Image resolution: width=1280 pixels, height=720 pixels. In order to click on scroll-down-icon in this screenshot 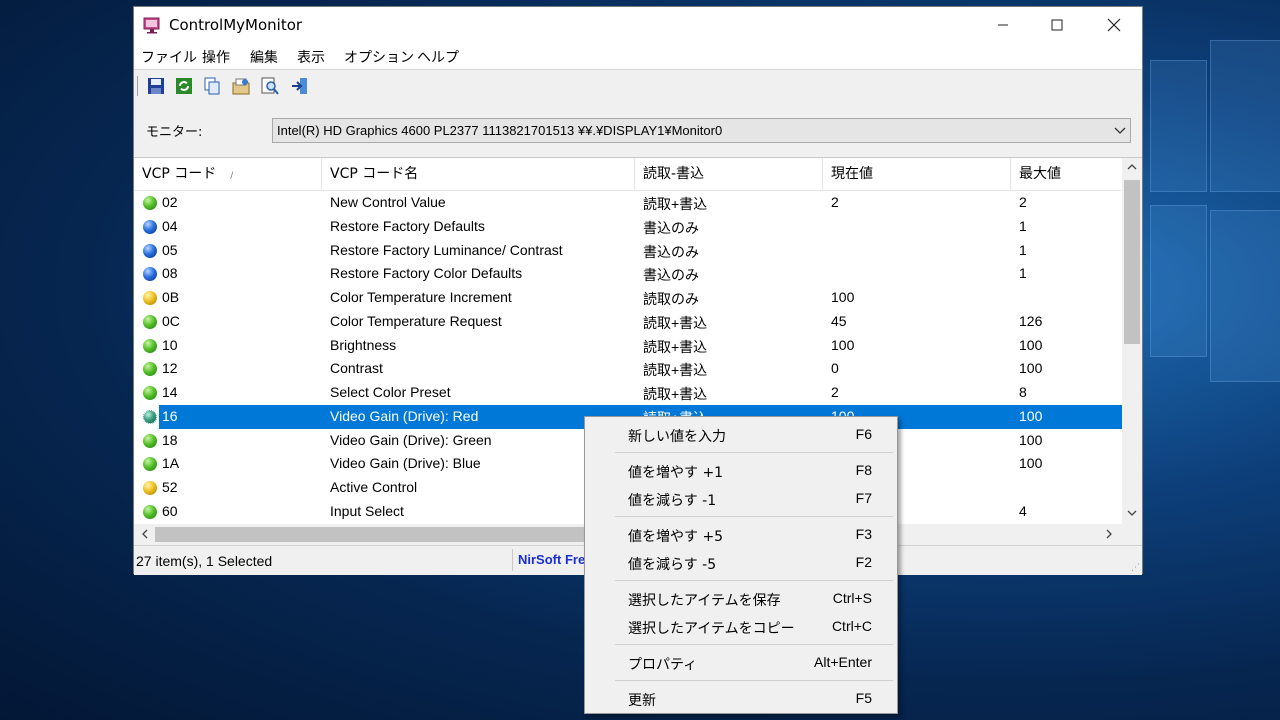, I will do `click(1132, 513)`.